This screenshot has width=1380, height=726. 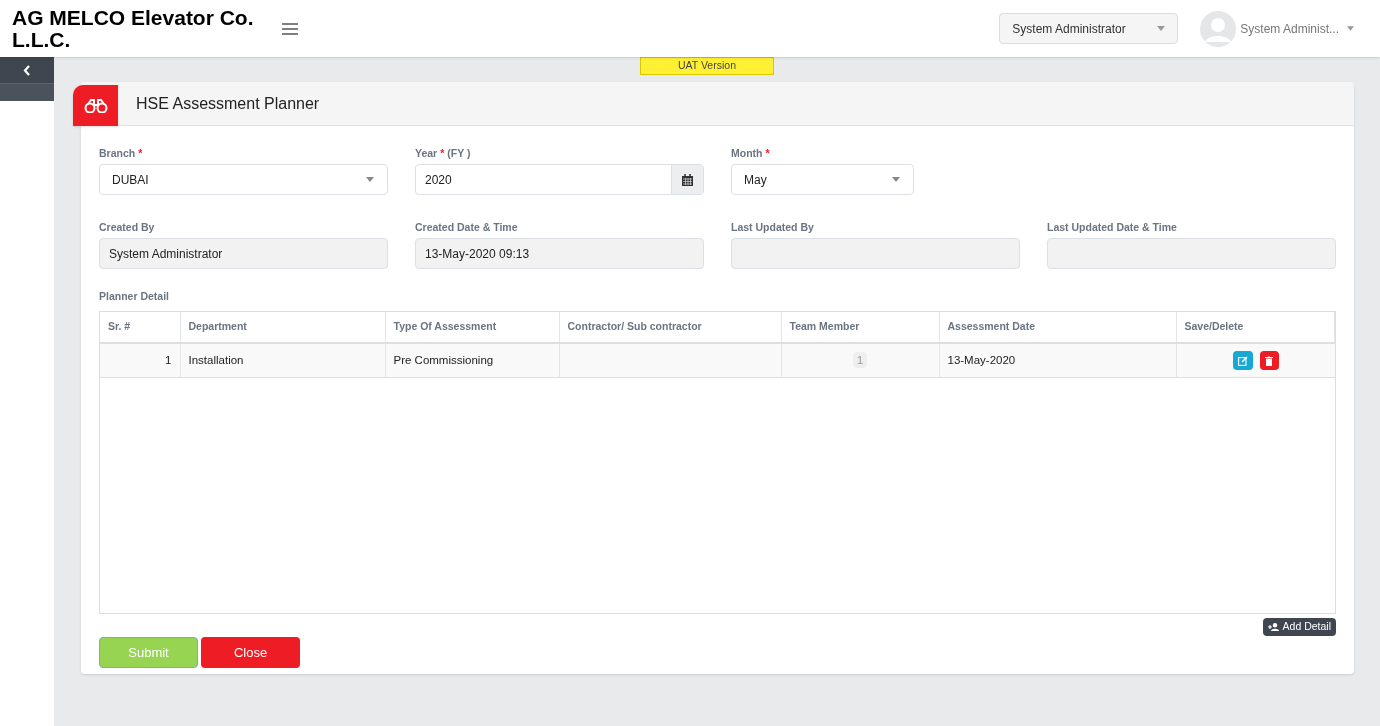 What do you see at coordinates (822, 179) in the screenshot?
I see `select-field: May` at bounding box center [822, 179].